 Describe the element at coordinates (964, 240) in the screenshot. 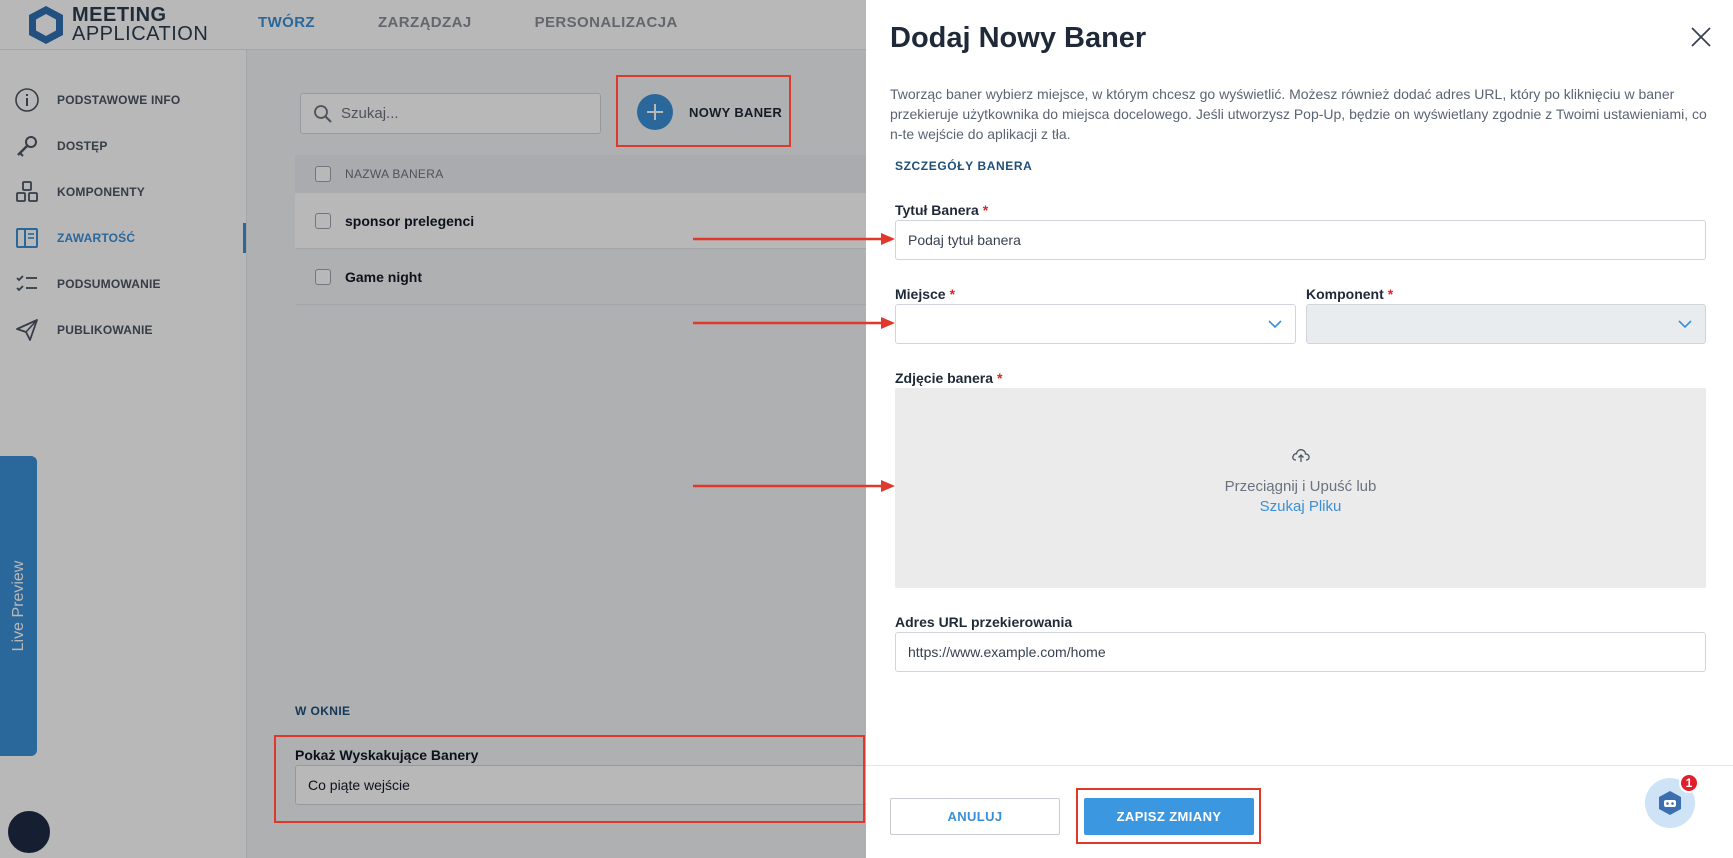

I see `banner-title-placeholder: Podaj tytuł banera` at that location.